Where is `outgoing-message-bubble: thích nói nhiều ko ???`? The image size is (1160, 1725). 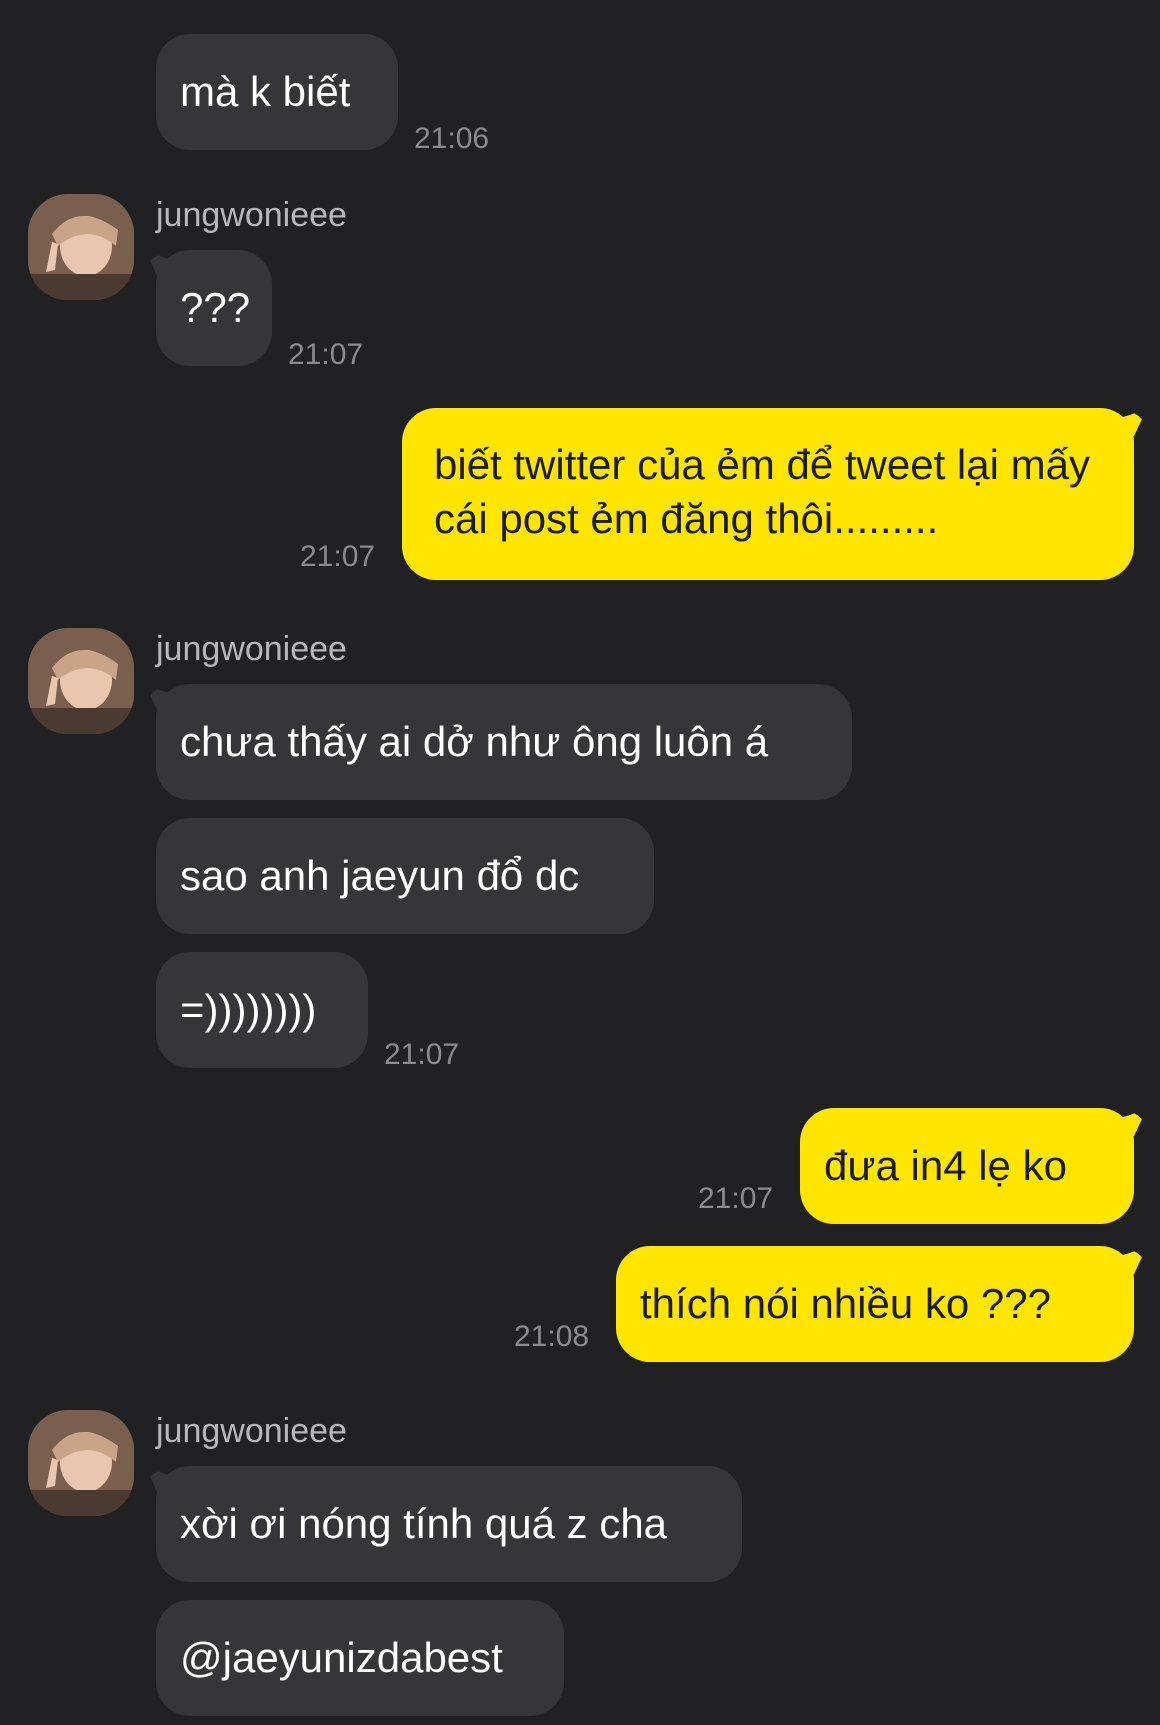 outgoing-message-bubble: thích nói nhiều ko ??? is located at coordinates (875, 1304).